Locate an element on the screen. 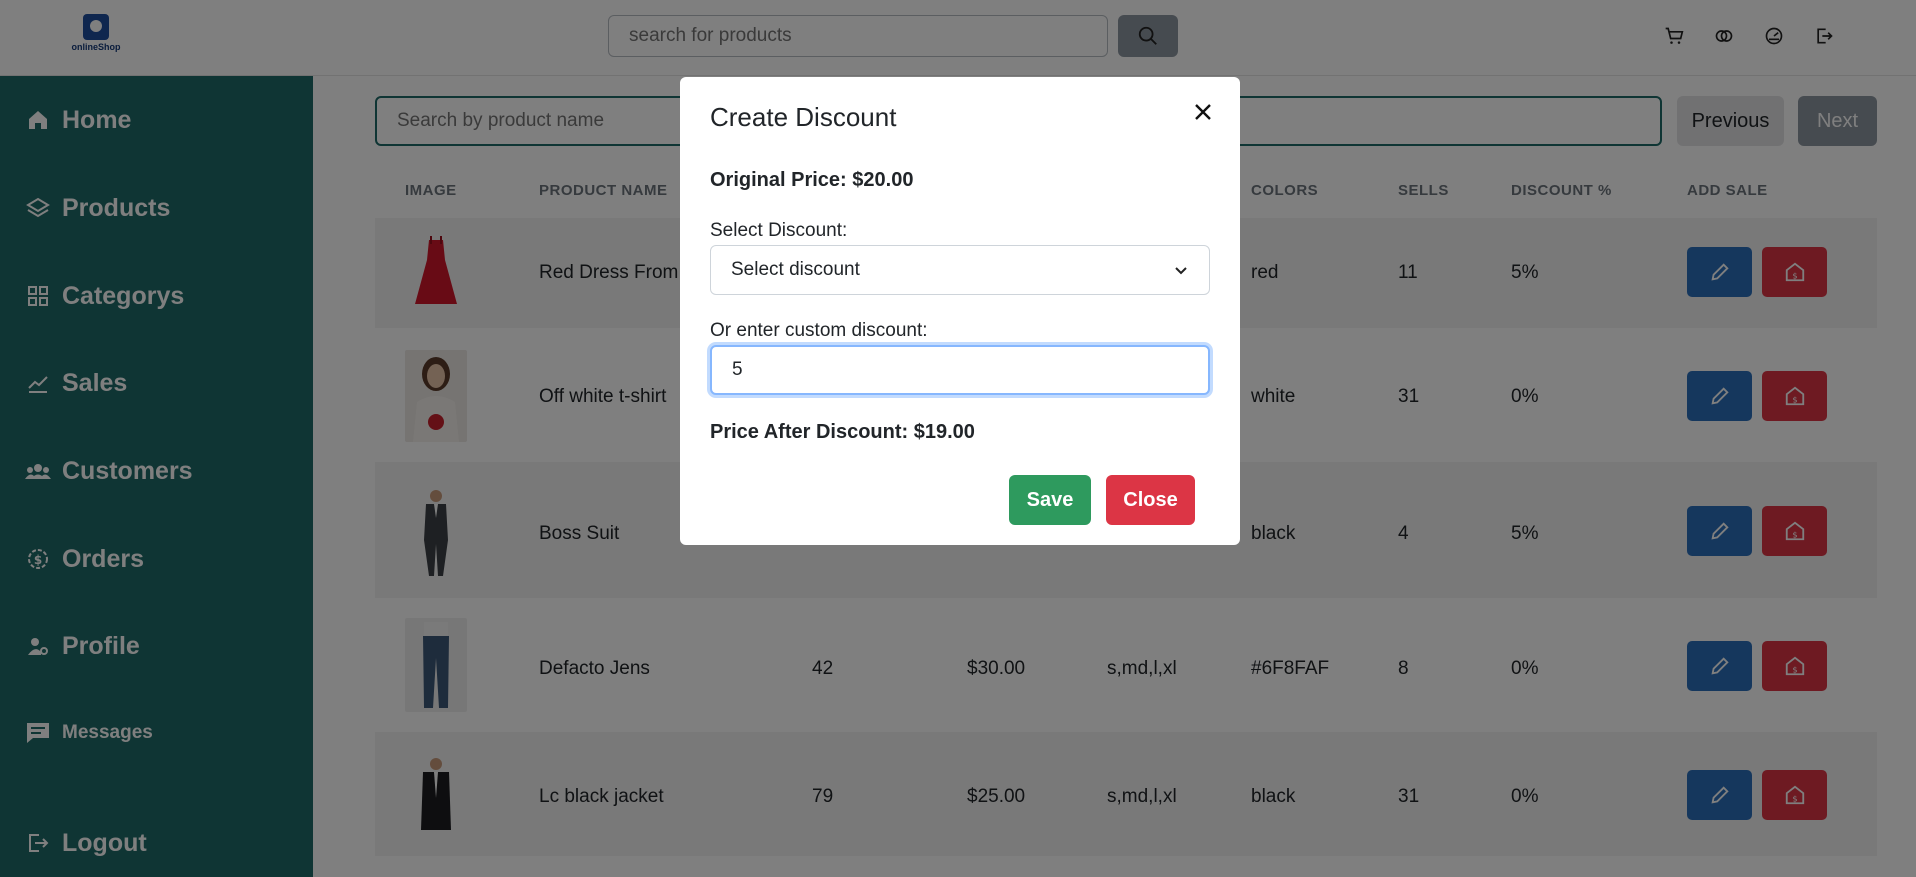 This screenshot has width=1916, height=877. close-icon is located at coordinates (1203, 112).